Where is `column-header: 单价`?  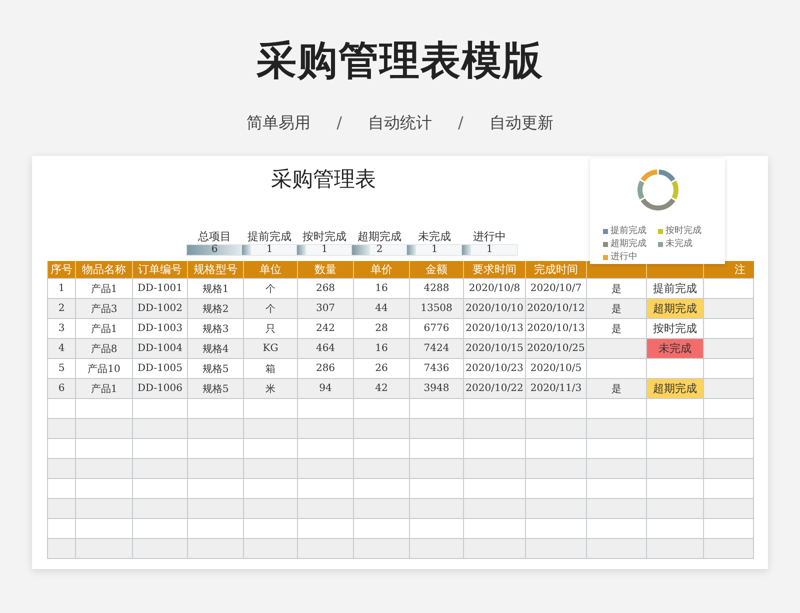
column-header: 单价 is located at coordinates (382, 269).